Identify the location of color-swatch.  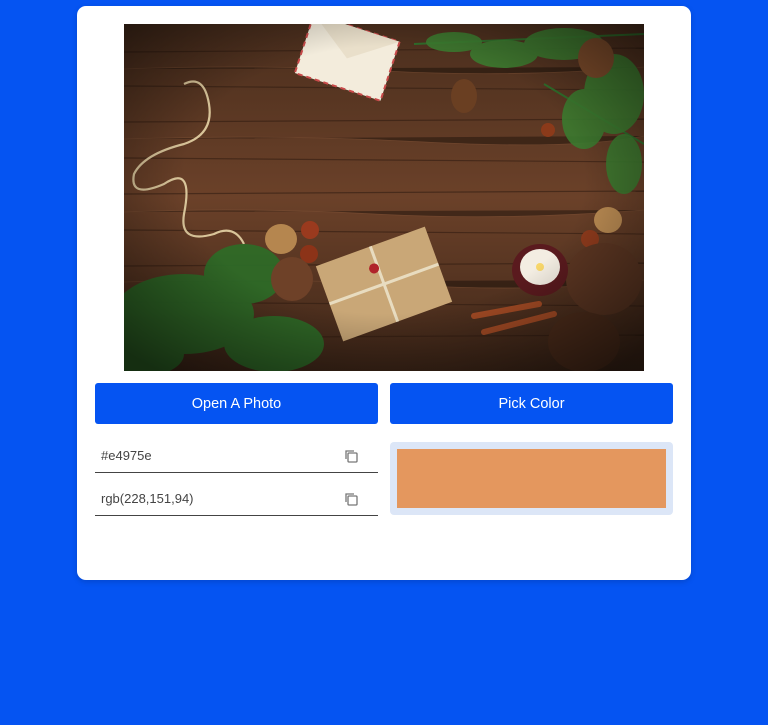
(531, 478).